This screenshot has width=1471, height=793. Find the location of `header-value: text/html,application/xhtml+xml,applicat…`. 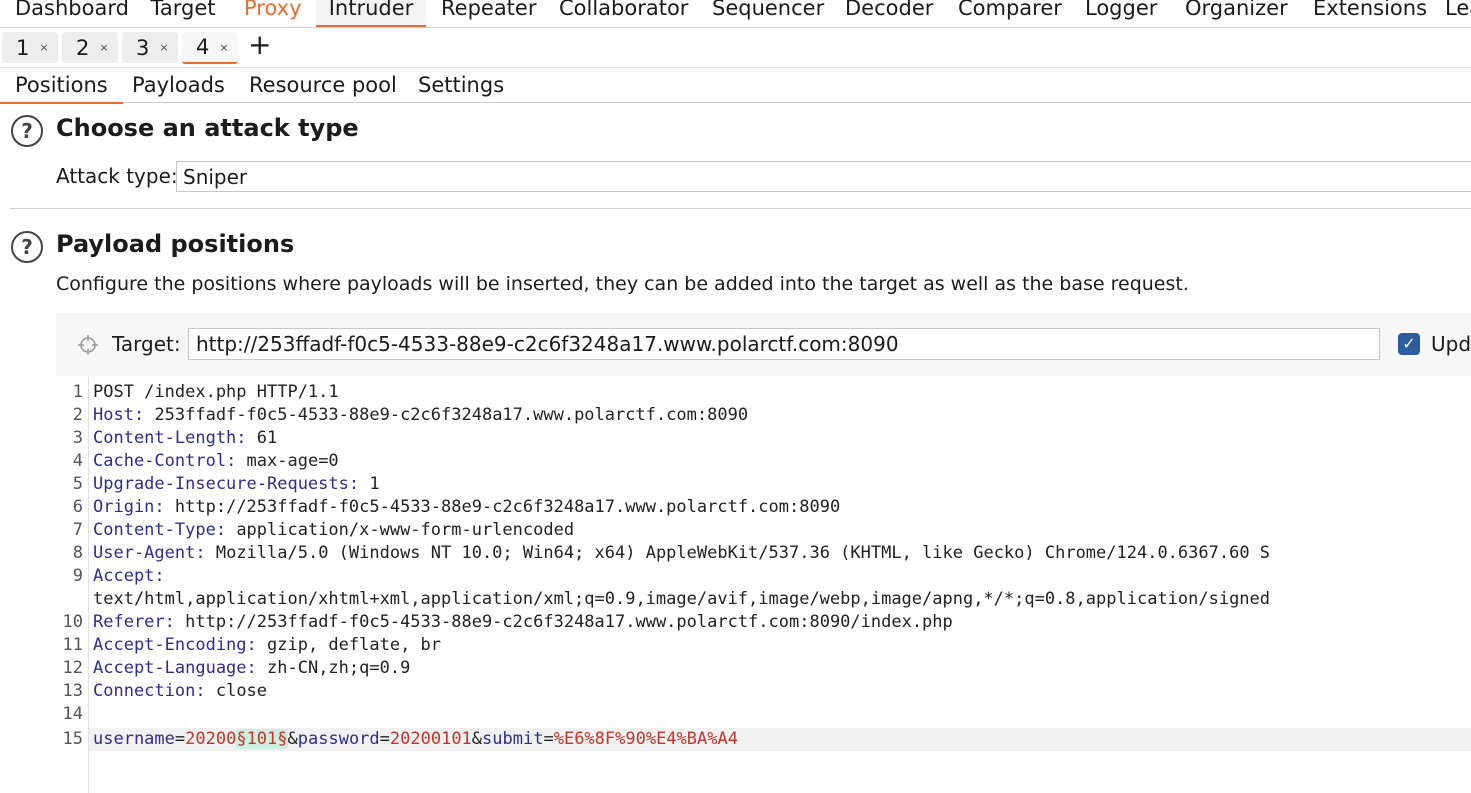

header-value: text/html,application/xhtml+xml,applicat… is located at coordinates (682, 599).